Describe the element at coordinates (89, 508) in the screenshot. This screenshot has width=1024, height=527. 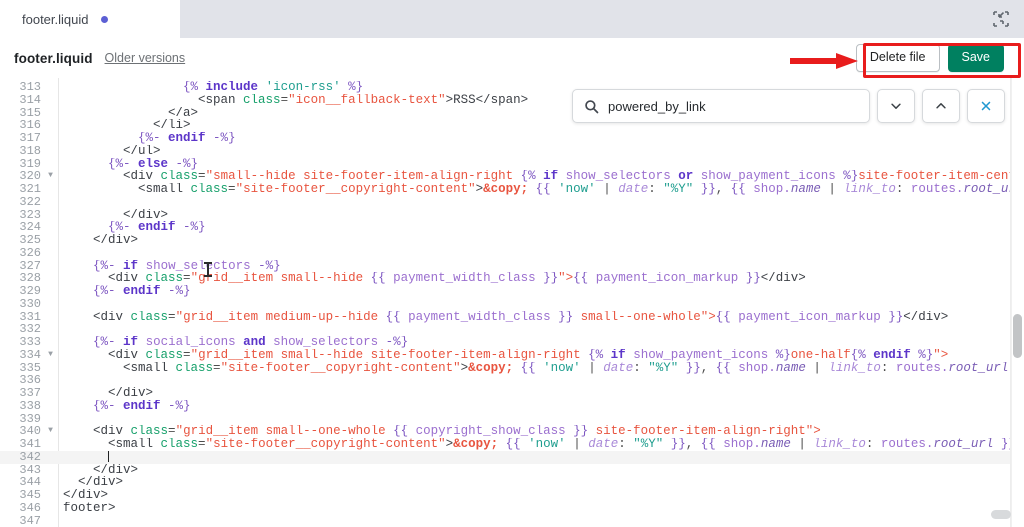
I see `code-line-text: footer>` at that location.